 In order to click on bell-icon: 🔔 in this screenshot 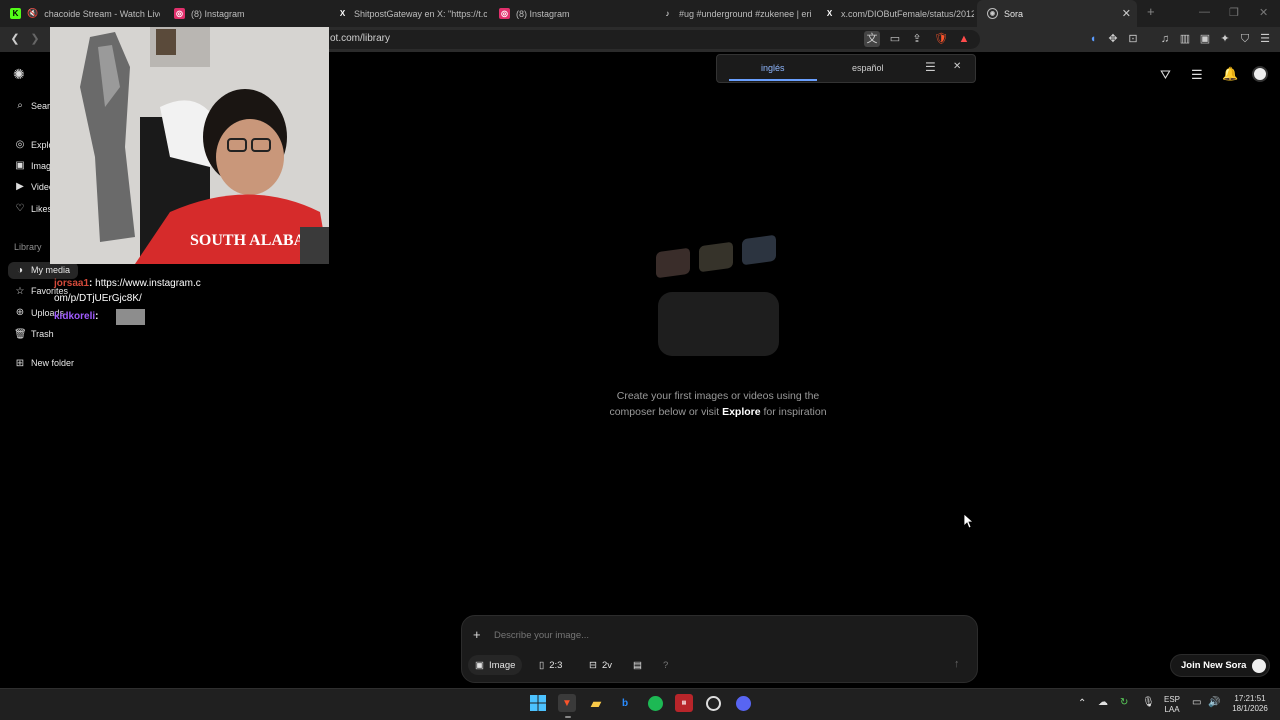, I will do `click(1230, 74)`.